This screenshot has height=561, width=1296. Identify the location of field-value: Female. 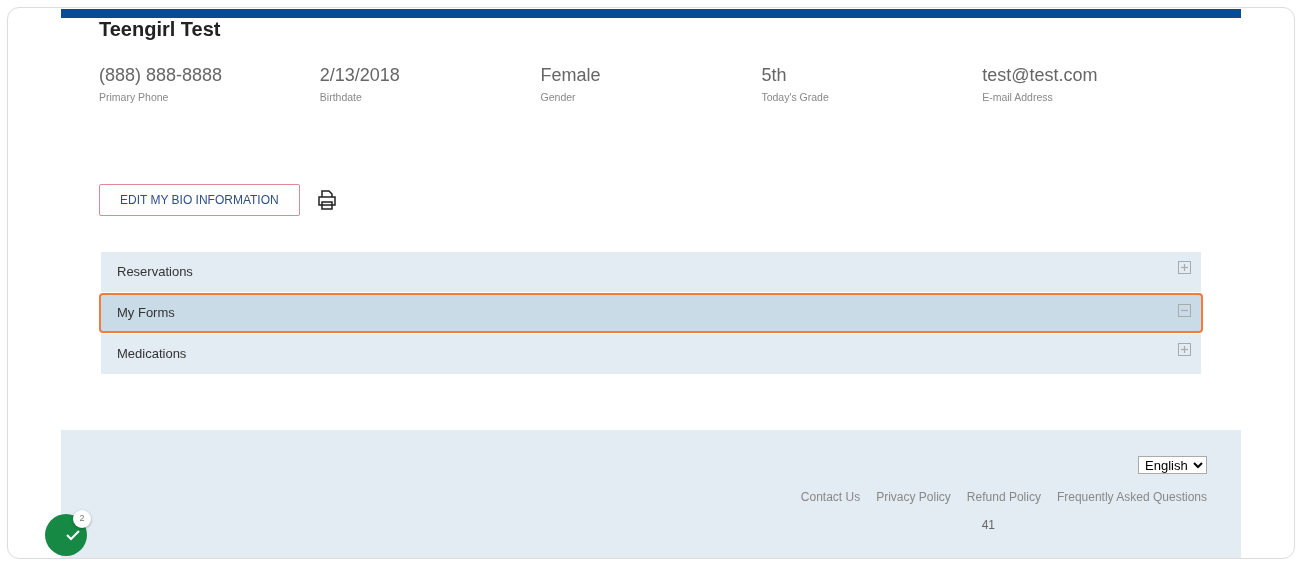
(571, 75).